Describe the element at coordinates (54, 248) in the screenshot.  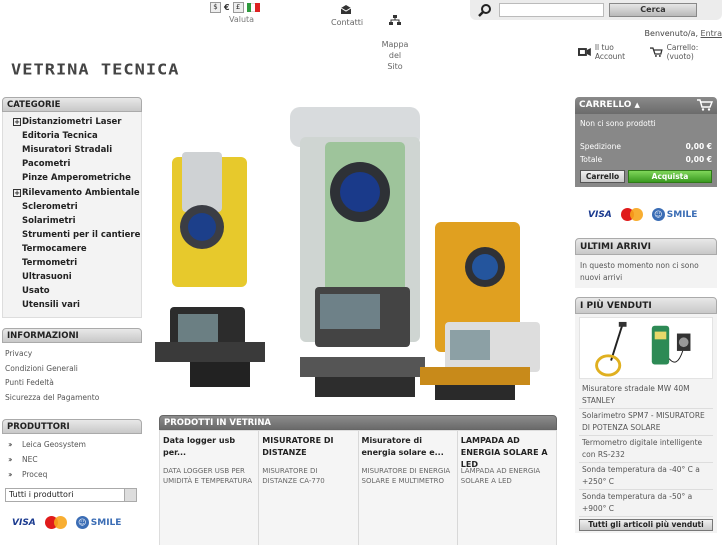
I see `category-label: Termocamere` at that location.